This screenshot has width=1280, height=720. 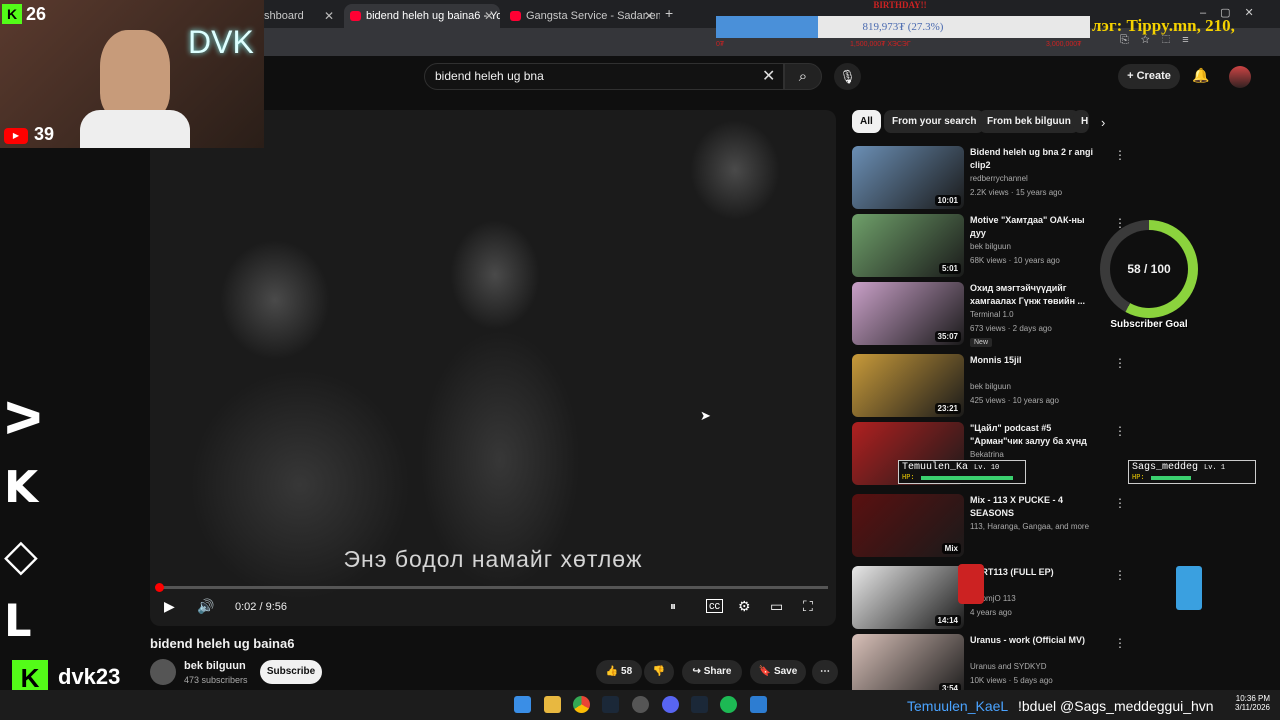 I want to click on video-title: Uranus - work (Official MV), so click(x=1032, y=640).